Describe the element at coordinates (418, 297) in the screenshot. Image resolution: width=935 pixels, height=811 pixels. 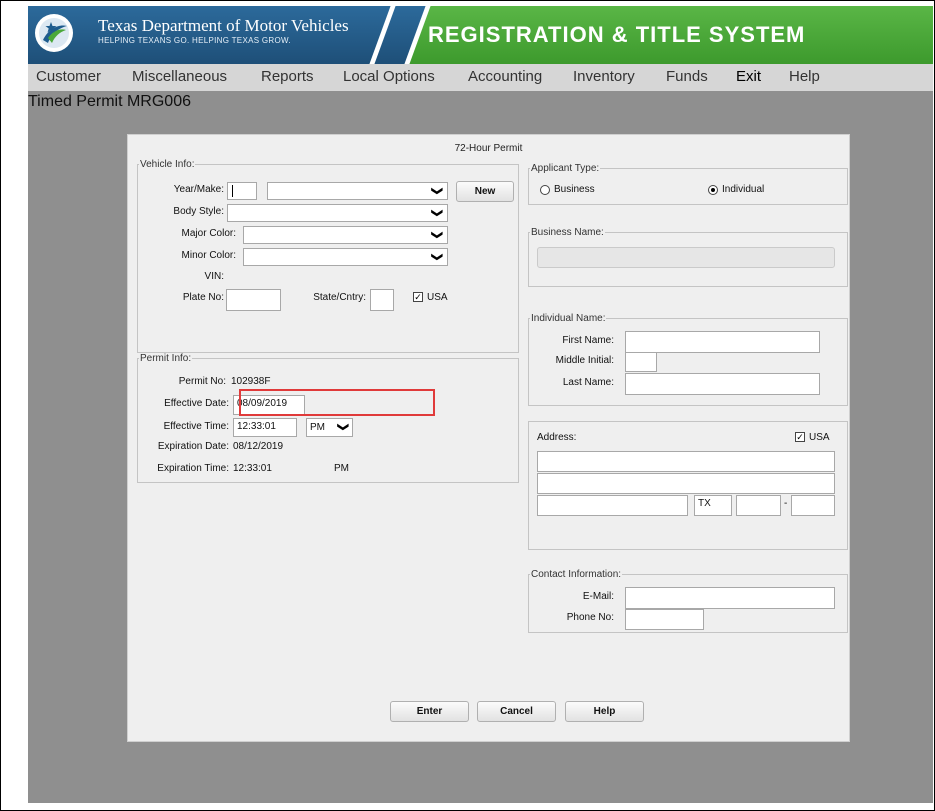
I see `vehicle-usa-checkbox: ✓` at that location.